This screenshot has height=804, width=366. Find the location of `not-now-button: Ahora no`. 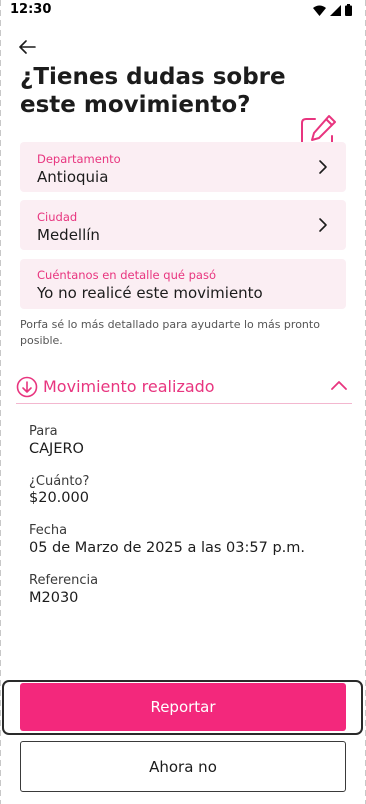

not-now-button: Ahora no is located at coordinates (183, 766).